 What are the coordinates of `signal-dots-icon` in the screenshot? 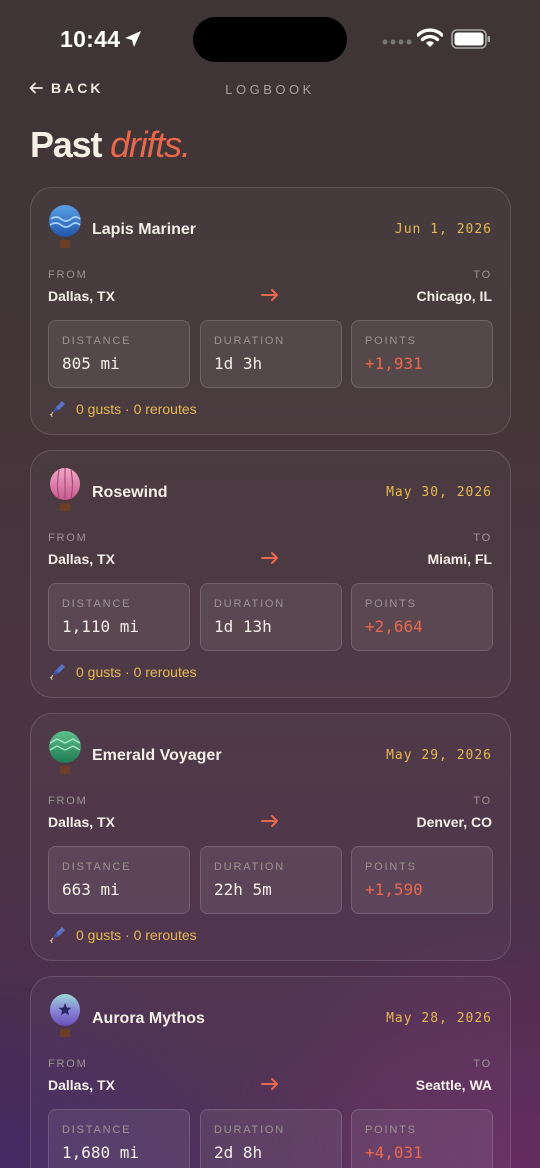 It's located at (397, 42).